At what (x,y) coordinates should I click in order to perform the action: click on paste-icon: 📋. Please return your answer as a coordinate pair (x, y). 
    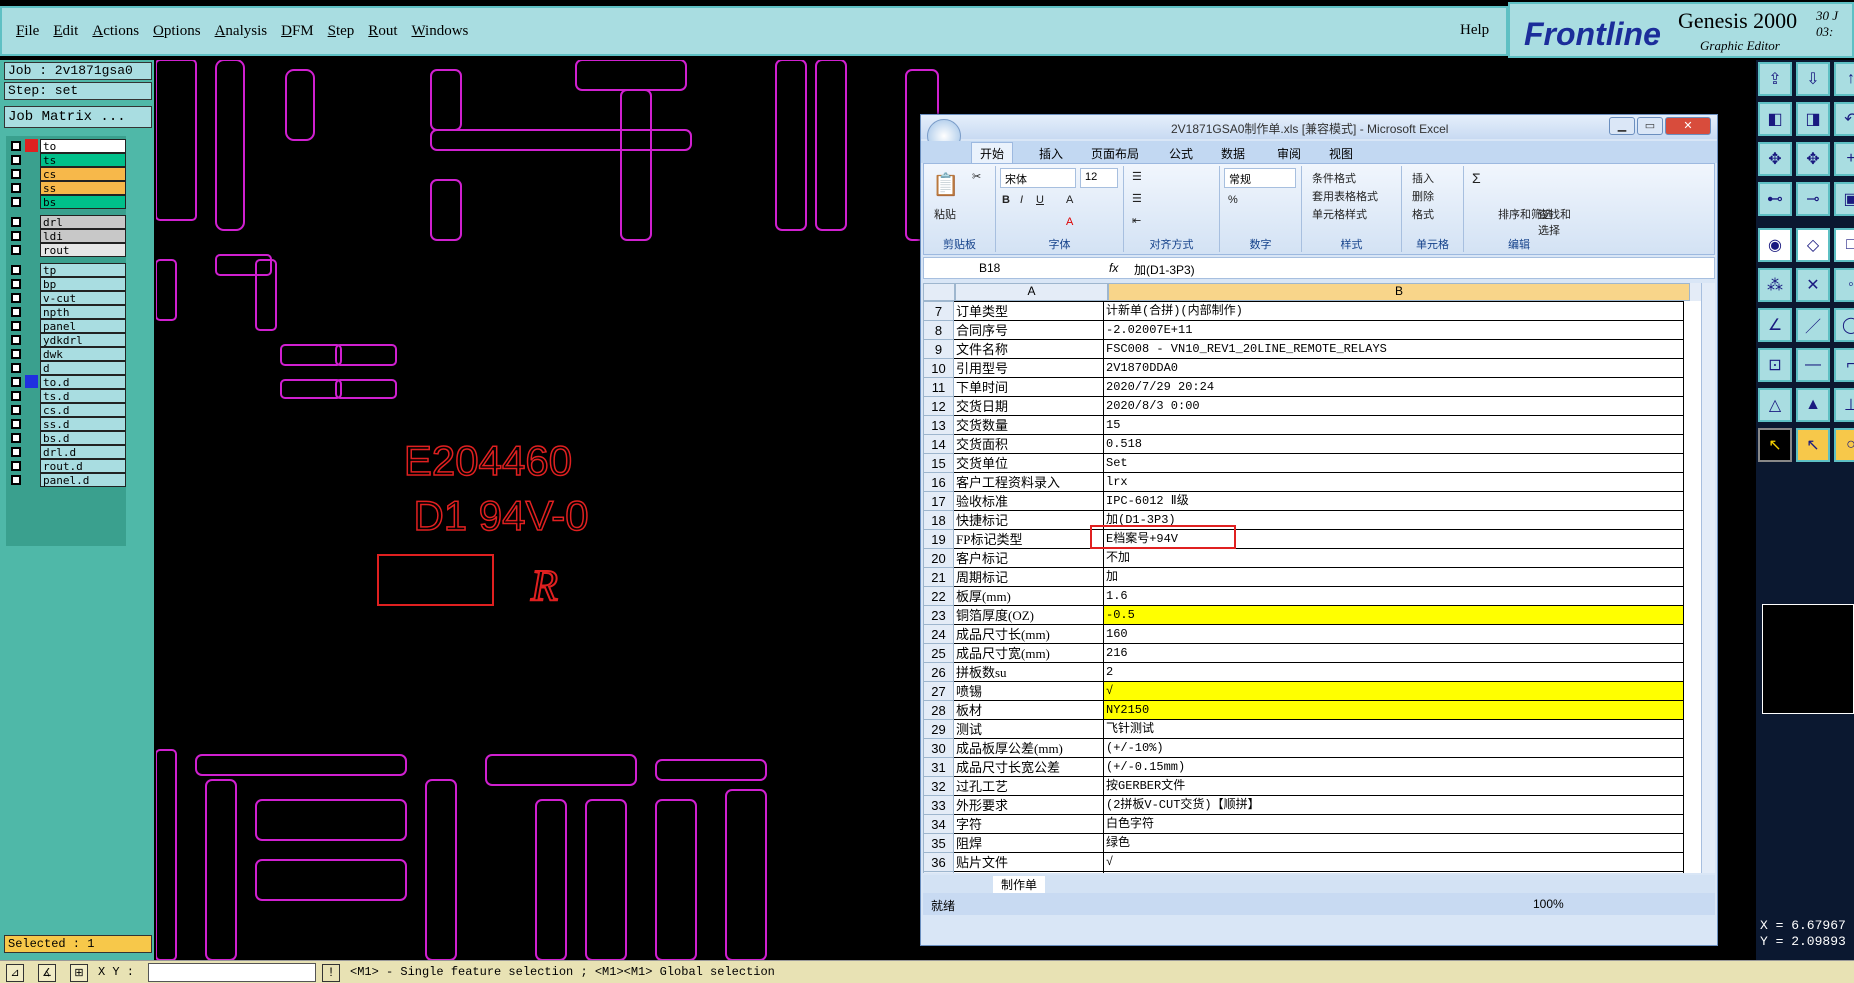
    Looking at the image, I should click on (945, 185).